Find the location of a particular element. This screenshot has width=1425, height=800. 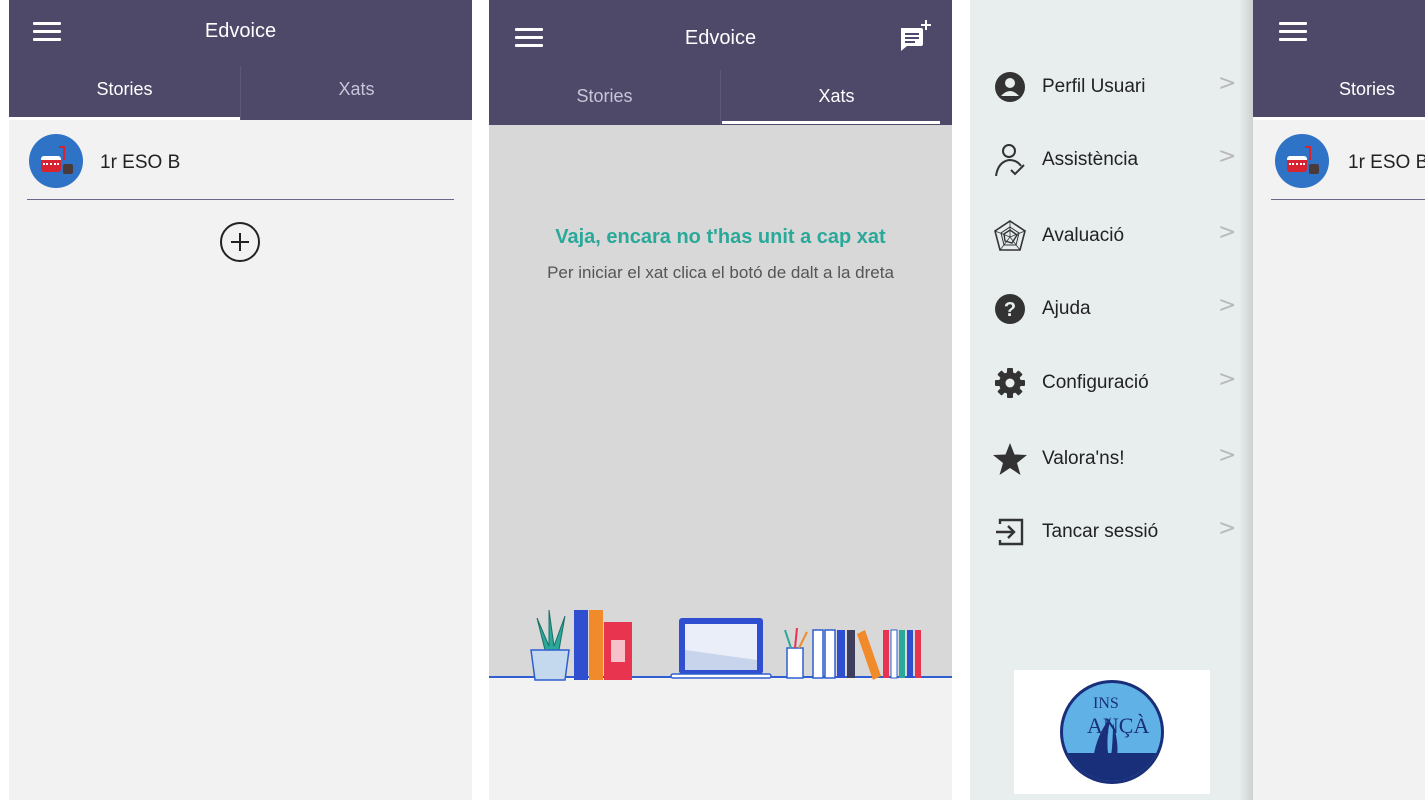

floor-area is located at coordinates (720, 739).